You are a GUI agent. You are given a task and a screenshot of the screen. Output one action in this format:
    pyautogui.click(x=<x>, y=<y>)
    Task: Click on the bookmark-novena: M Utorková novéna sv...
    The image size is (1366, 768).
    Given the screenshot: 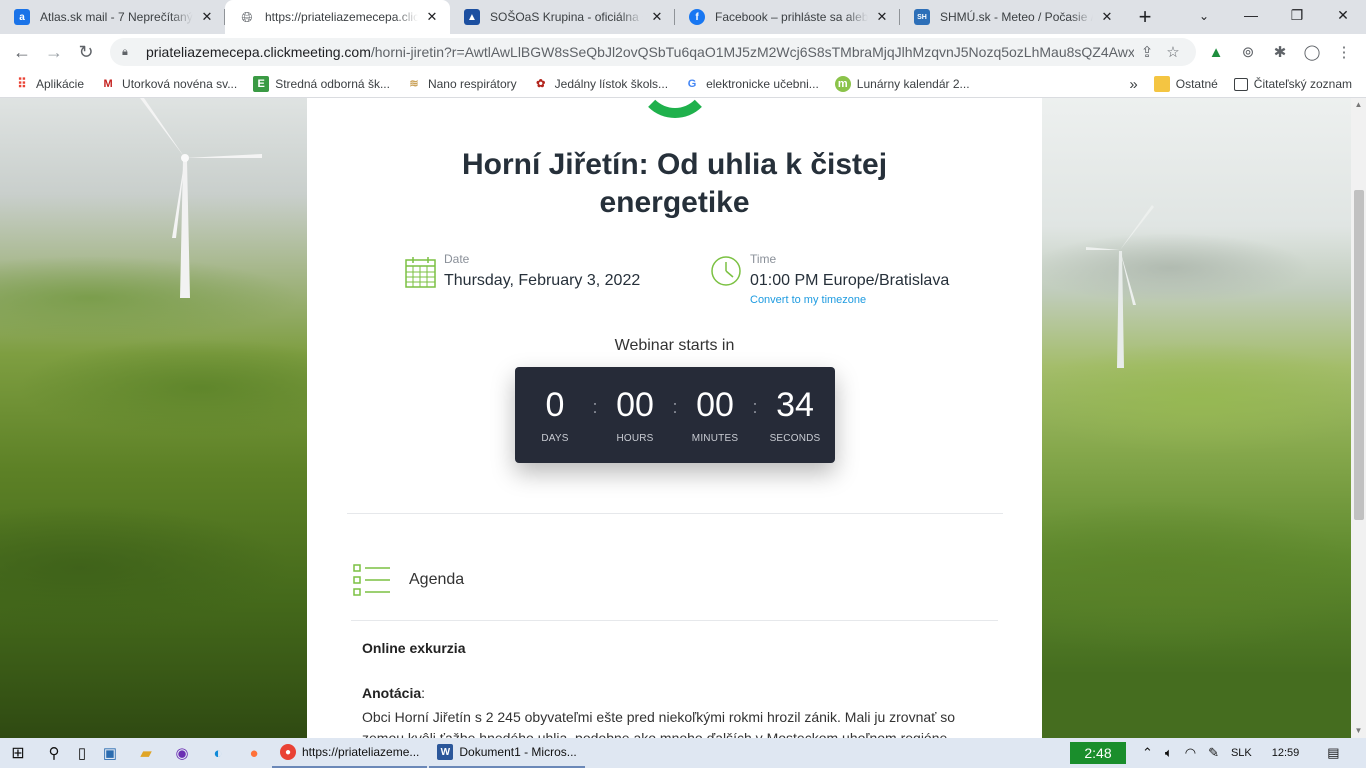 What is the action you would take?
    pyautogui.click(x=168, y=84)
    